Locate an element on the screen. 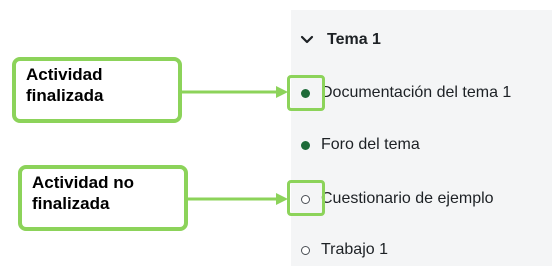  not-completed-callout: Actividad no finalizada is located at coordinates (103, 198).